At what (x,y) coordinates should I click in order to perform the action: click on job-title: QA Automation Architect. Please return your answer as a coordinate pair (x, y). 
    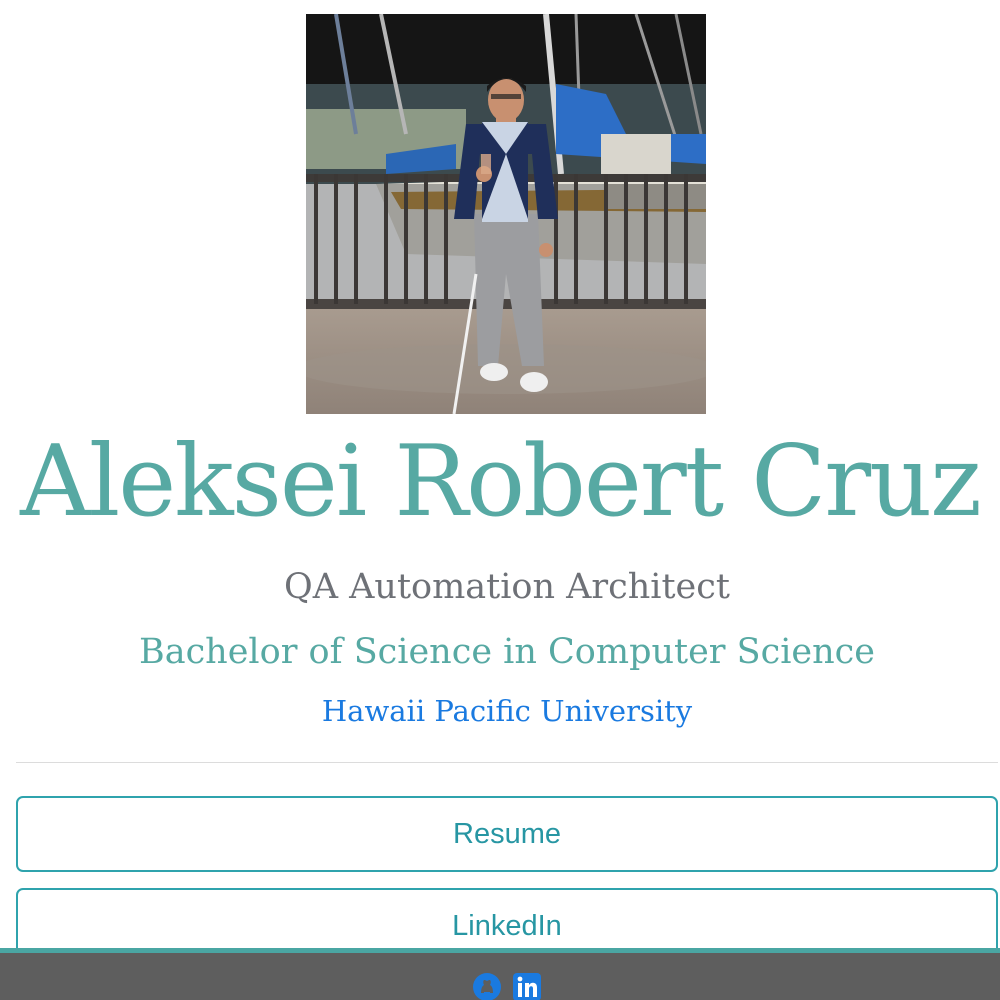
    Looking at the image, I should click on (507, 587).